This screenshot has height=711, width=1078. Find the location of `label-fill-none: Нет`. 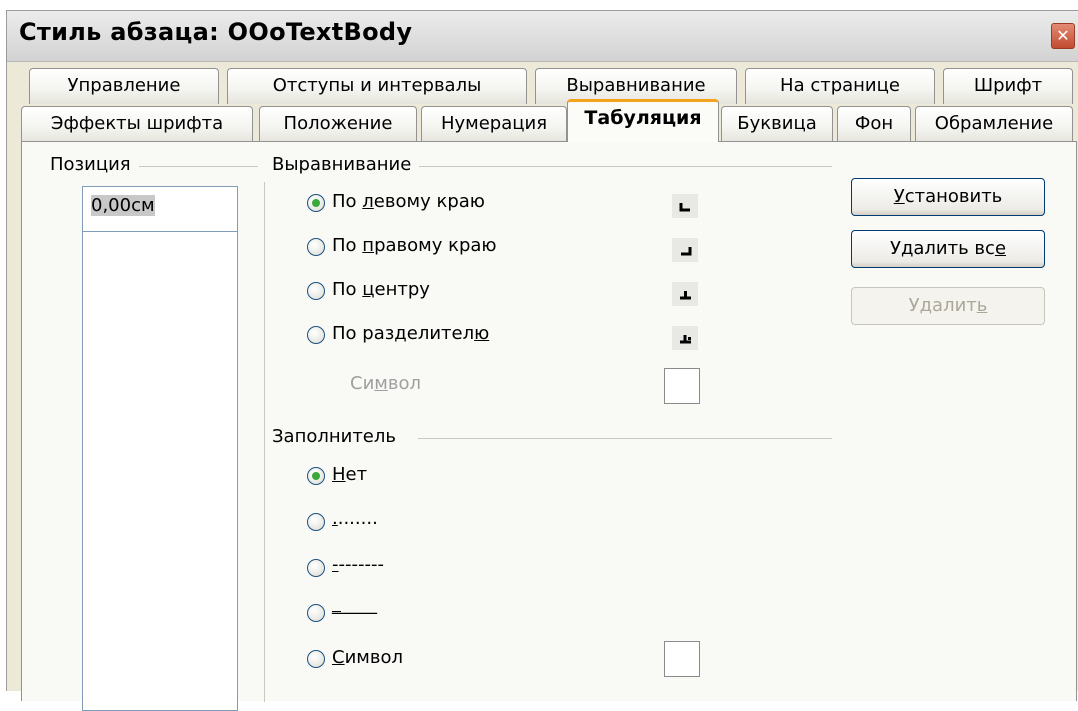

label-fill-none: Нет is located at coordinates (349, 474).